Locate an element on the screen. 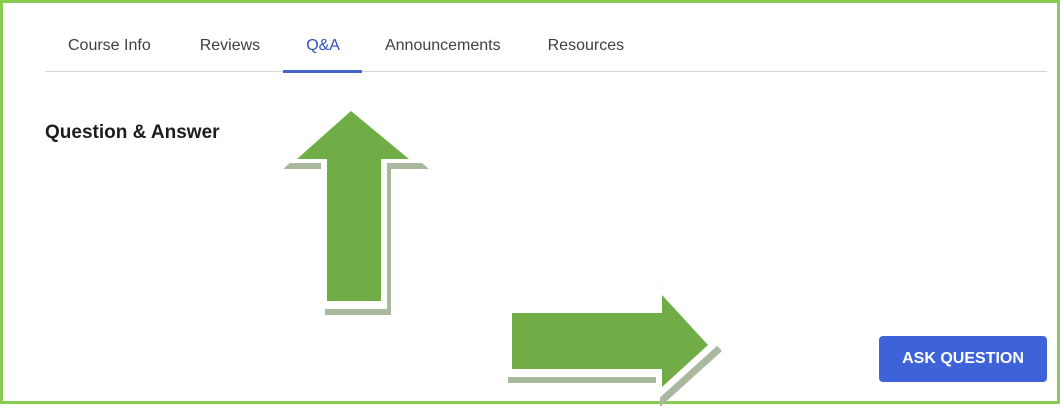 Image resolution: width=1060 pixels, height=409 pixels. tab-announcements: Announcements is located at coordinates (443, 45).